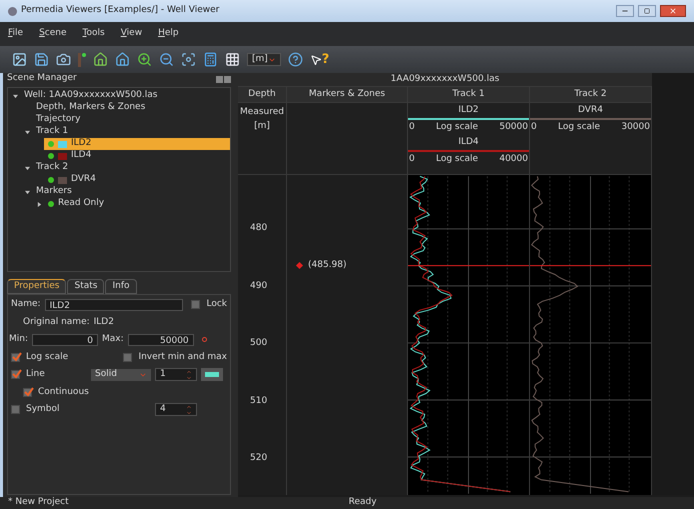 Image resolution: width=694 pixels, height=509 pixels. Describe the element at coordinates (76, 204) in the screenshot. I see `tree-item: Read Only` at that location.